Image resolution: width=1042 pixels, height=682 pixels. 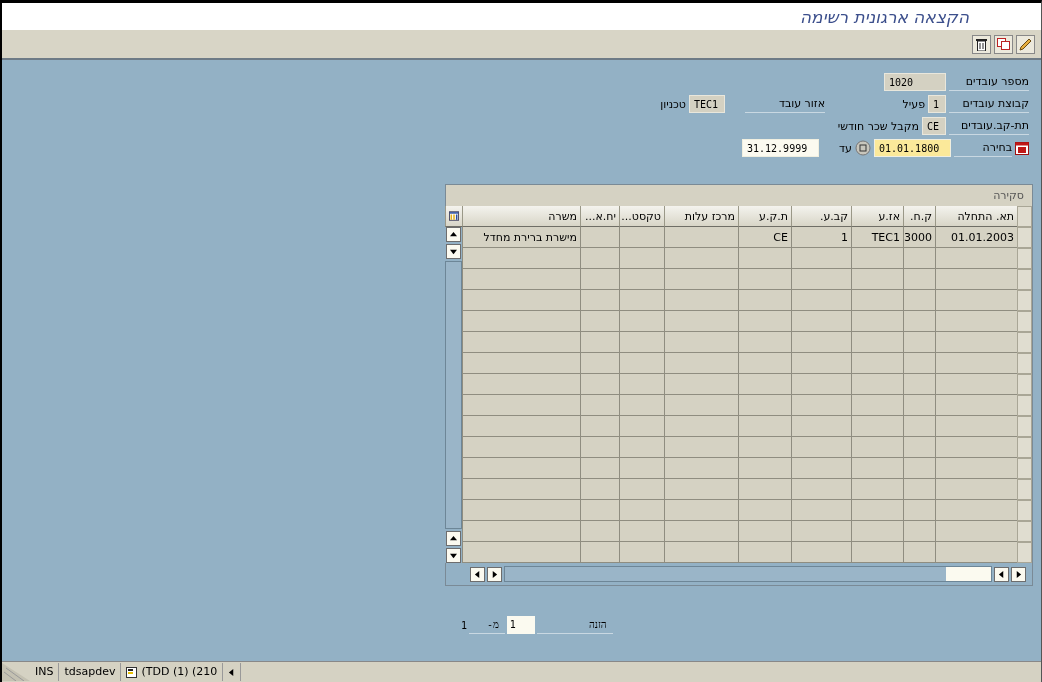 What do you see at coordinates (1025, 44) in the screenshot?
I see `edit-button` at bounding box center [1025, 44].